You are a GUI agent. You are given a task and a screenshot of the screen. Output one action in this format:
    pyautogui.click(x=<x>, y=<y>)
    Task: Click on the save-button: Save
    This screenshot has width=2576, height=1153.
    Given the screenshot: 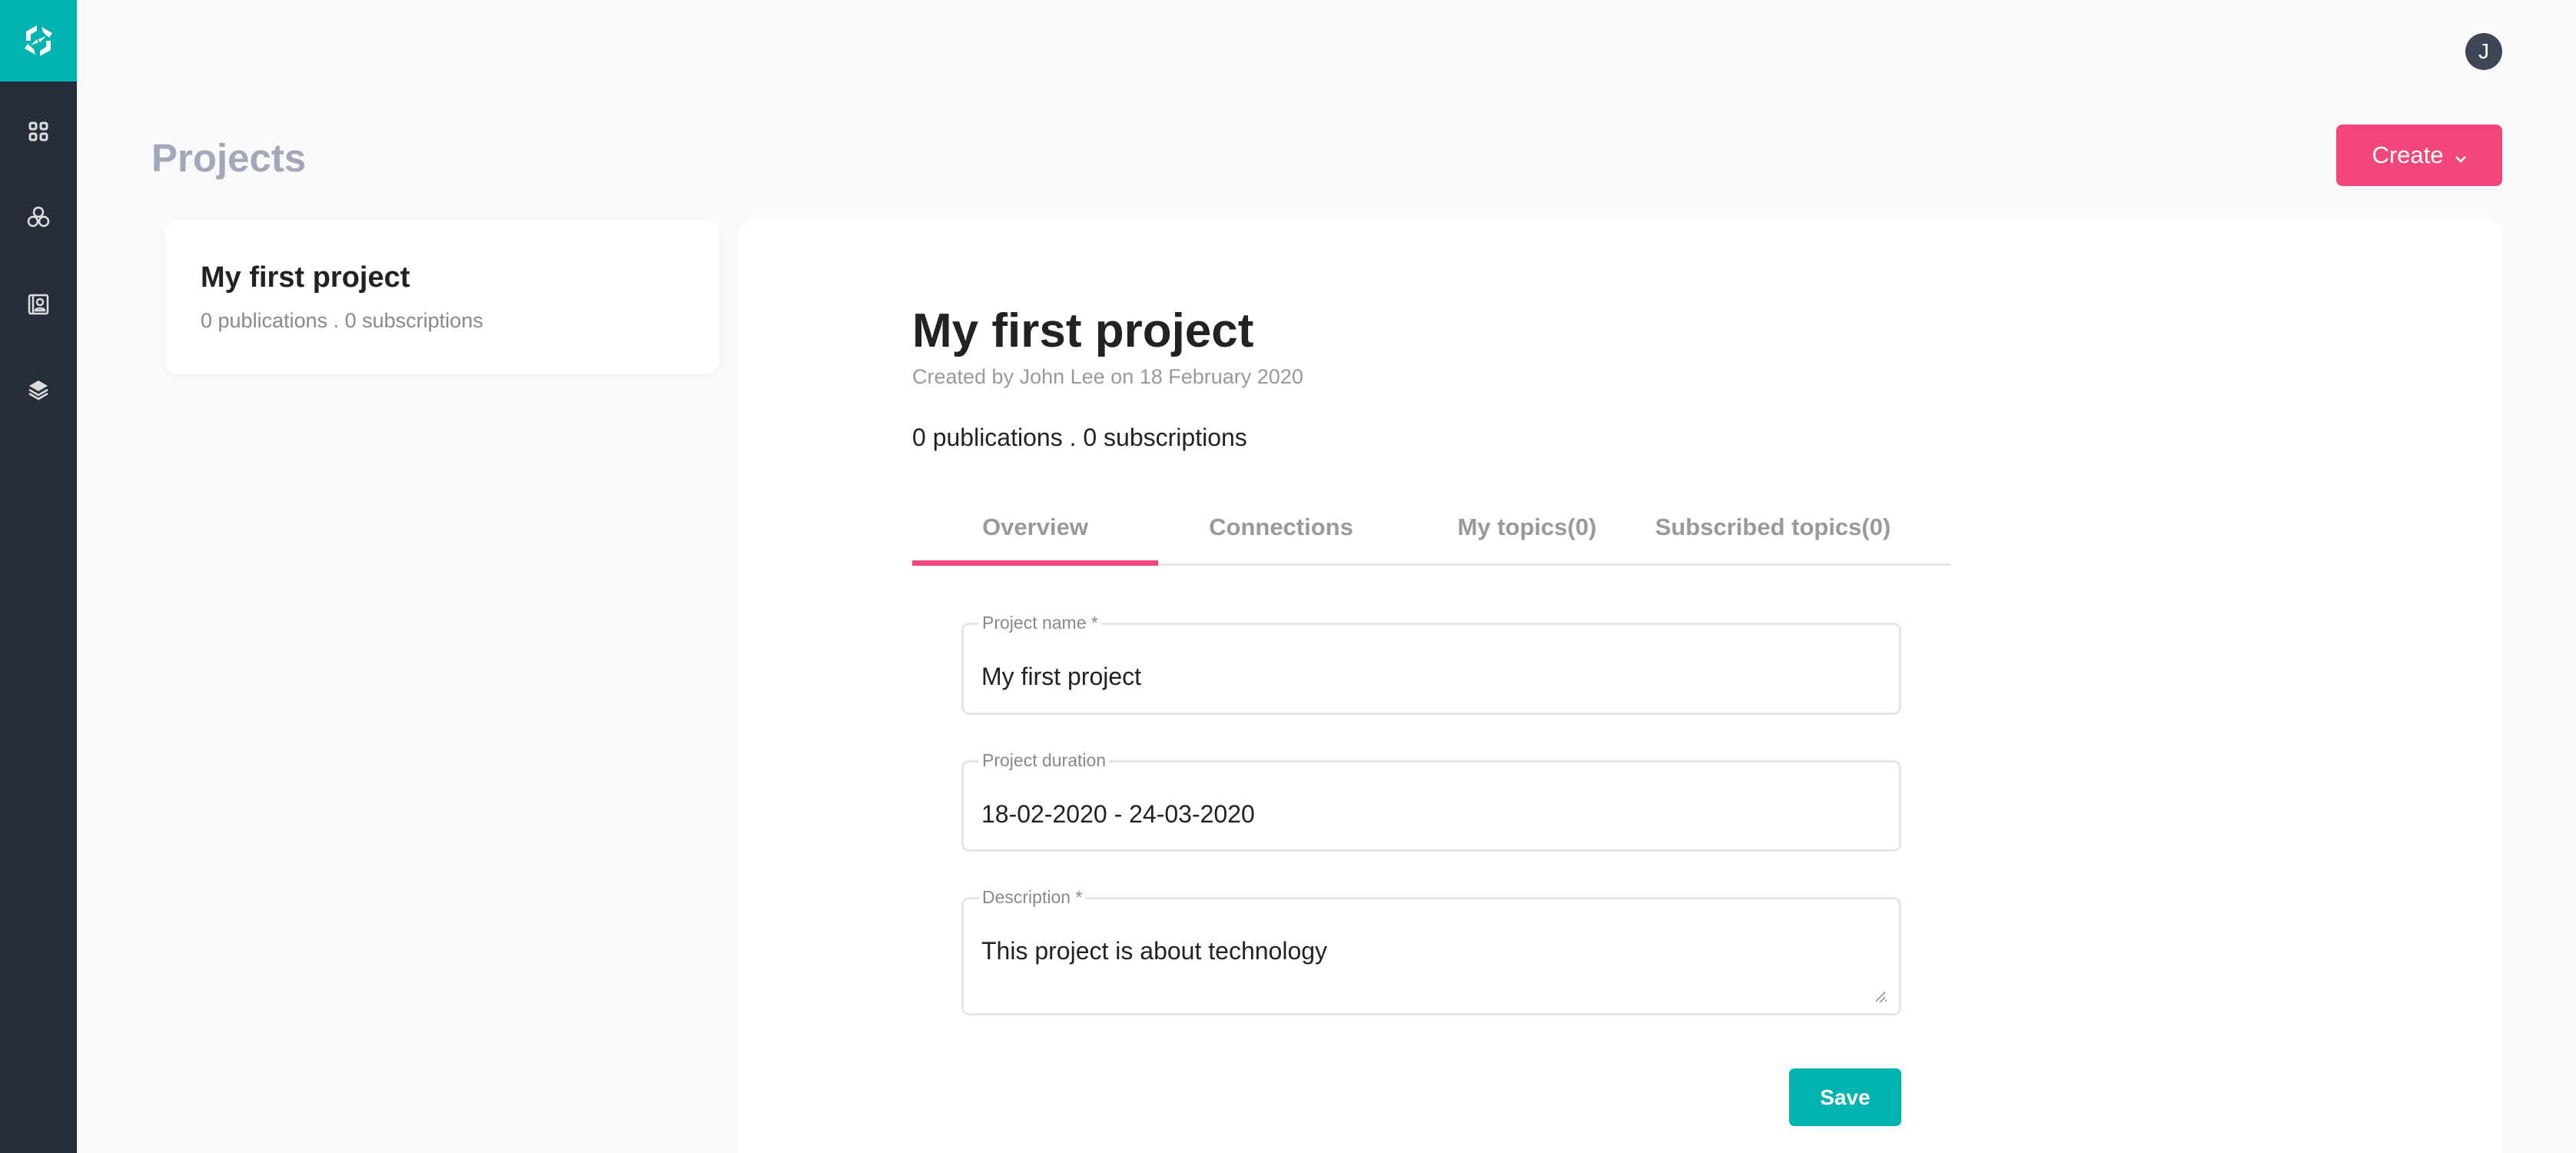 What is the action you would take?
    pyautogui.click(x=1845, y=1097)
    